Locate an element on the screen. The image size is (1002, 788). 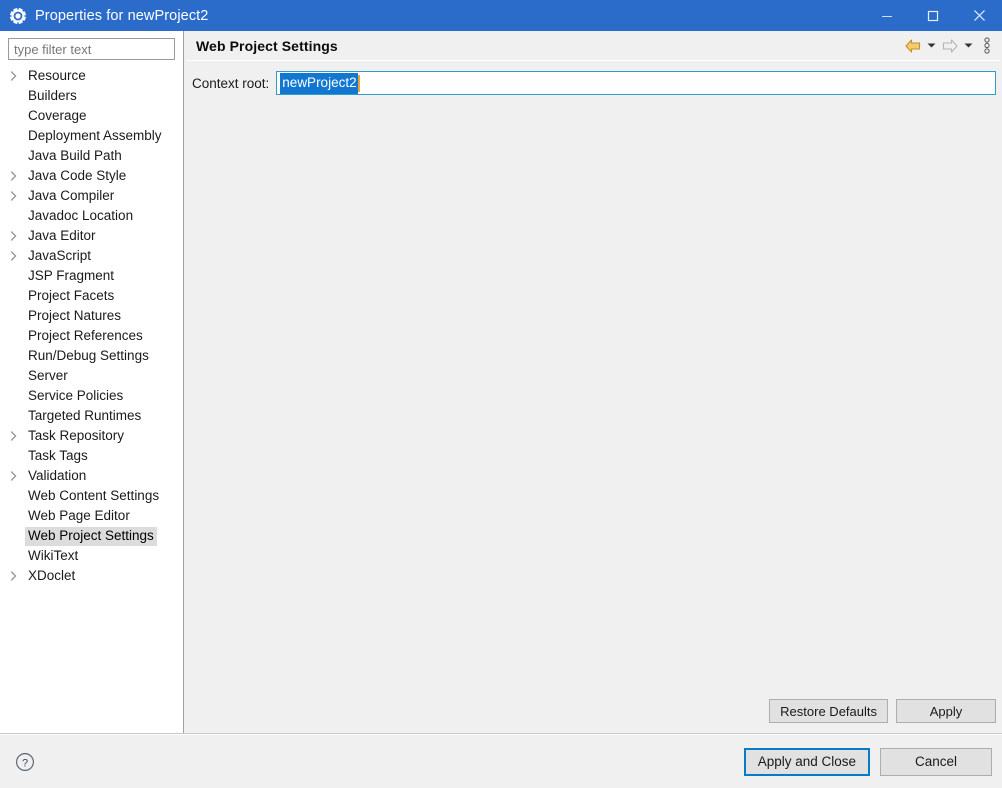
sidebar-item-label: Web Page Editor is located at coordinates (79, 515).